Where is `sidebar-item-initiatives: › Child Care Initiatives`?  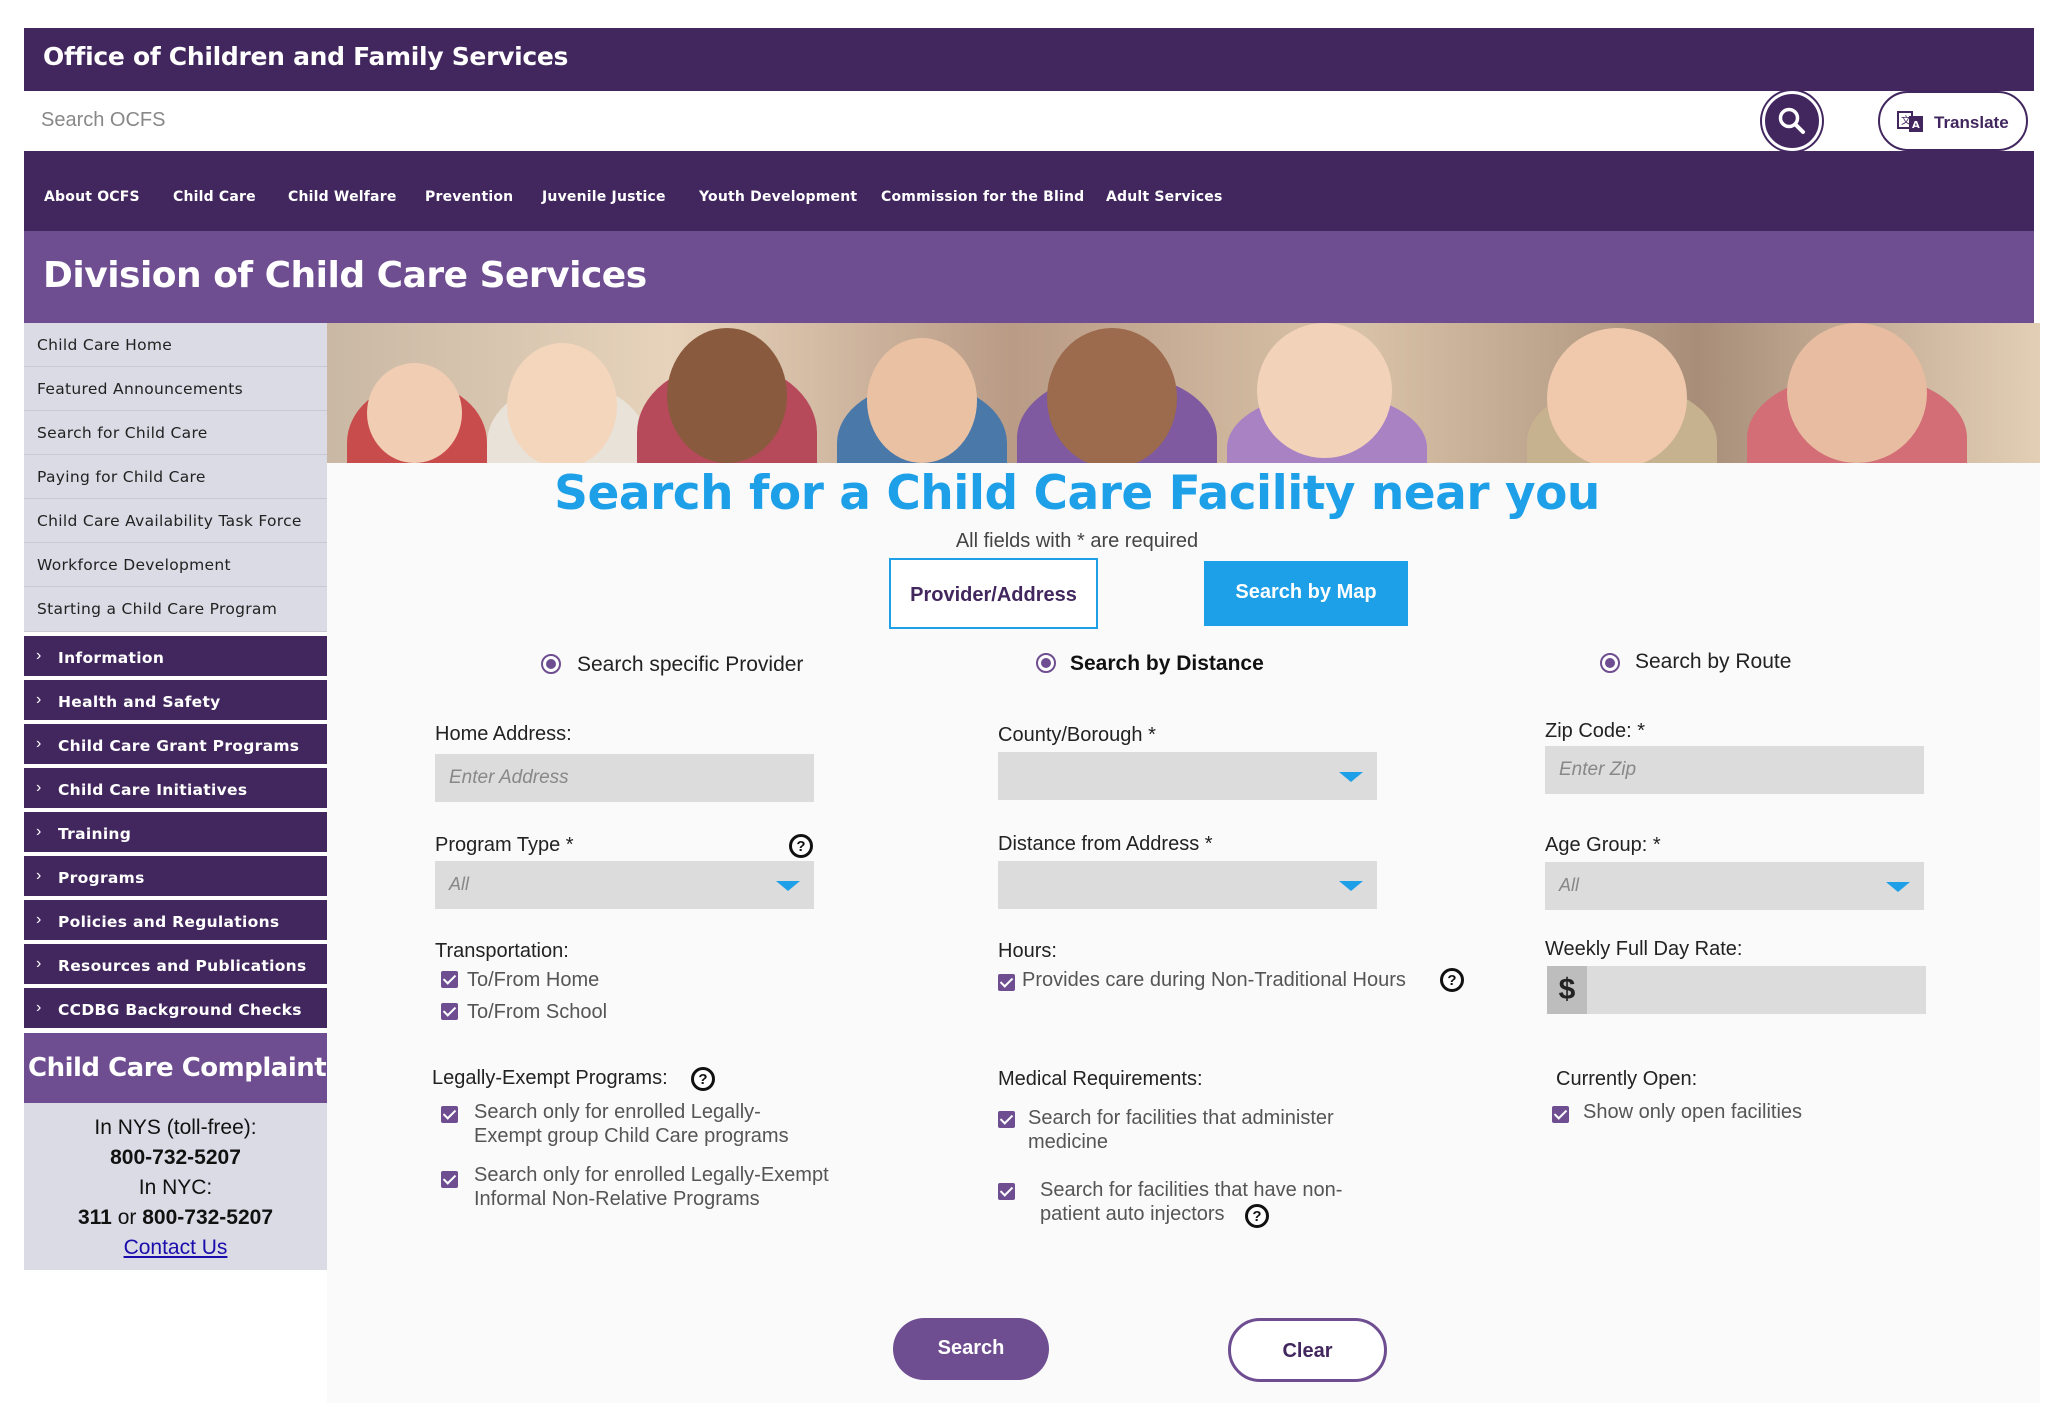
sidebar-item-initiatives: › Child Care Initiatives is located at coordinates (175, 789).